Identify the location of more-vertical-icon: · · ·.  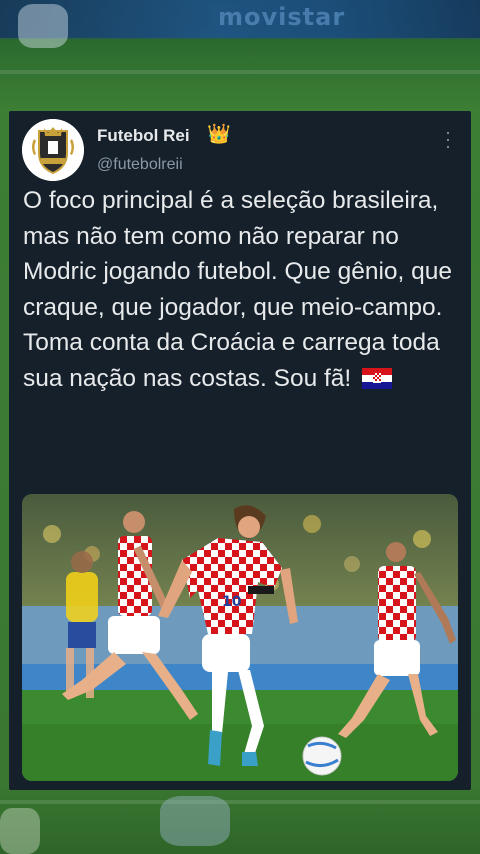
(448, 139).